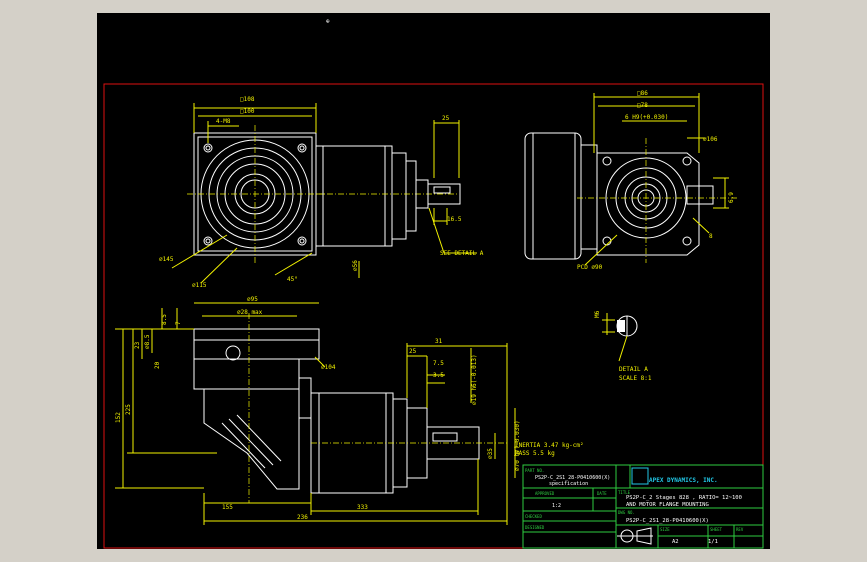 Image resolution: width=867 pixels, height=562 pixels. Describe the element at coordinates (710, 139) in the screenshot. I see `dim-dia-106: ⌀106` at that location.